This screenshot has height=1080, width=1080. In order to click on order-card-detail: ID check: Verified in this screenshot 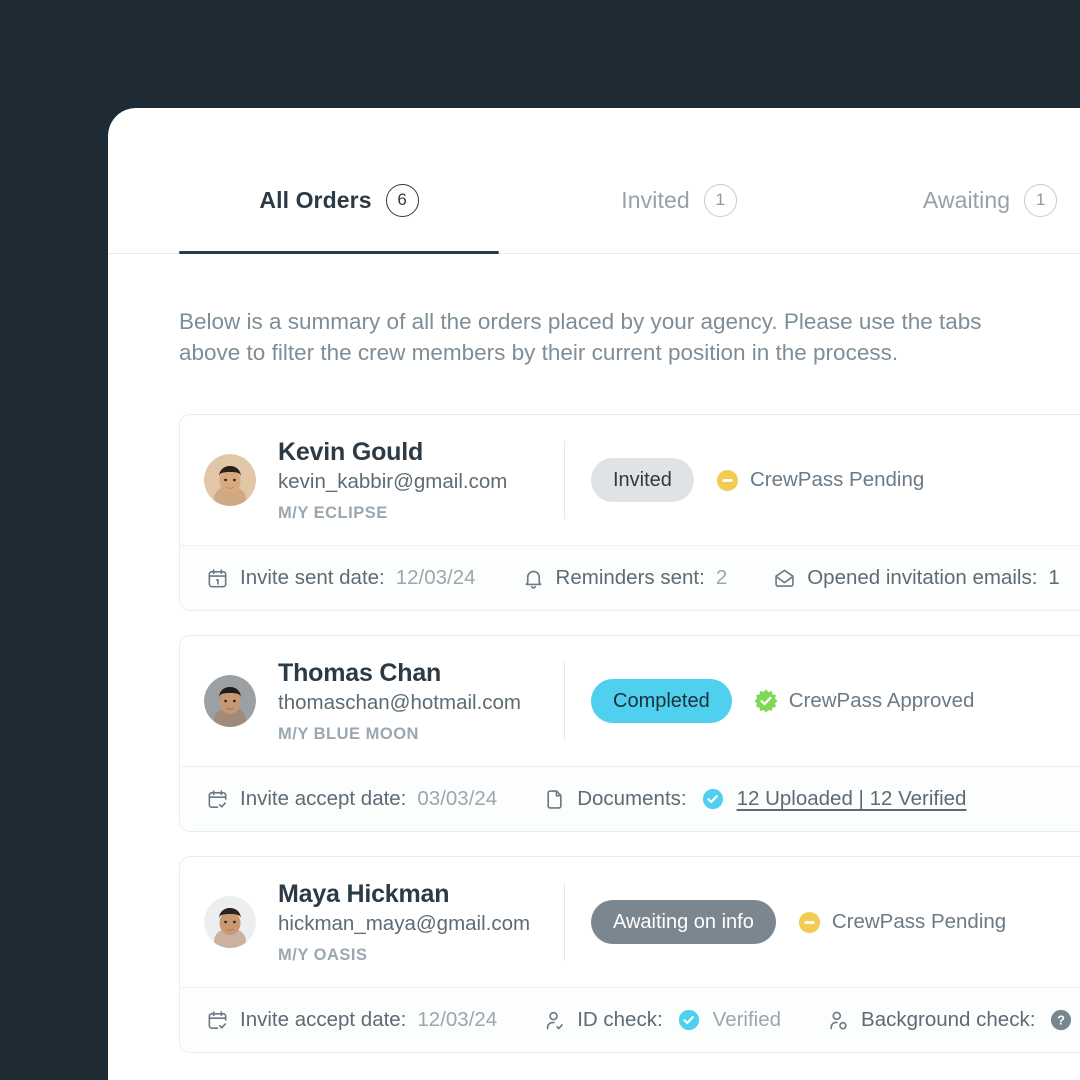, I will do `click(662, 1020)`.